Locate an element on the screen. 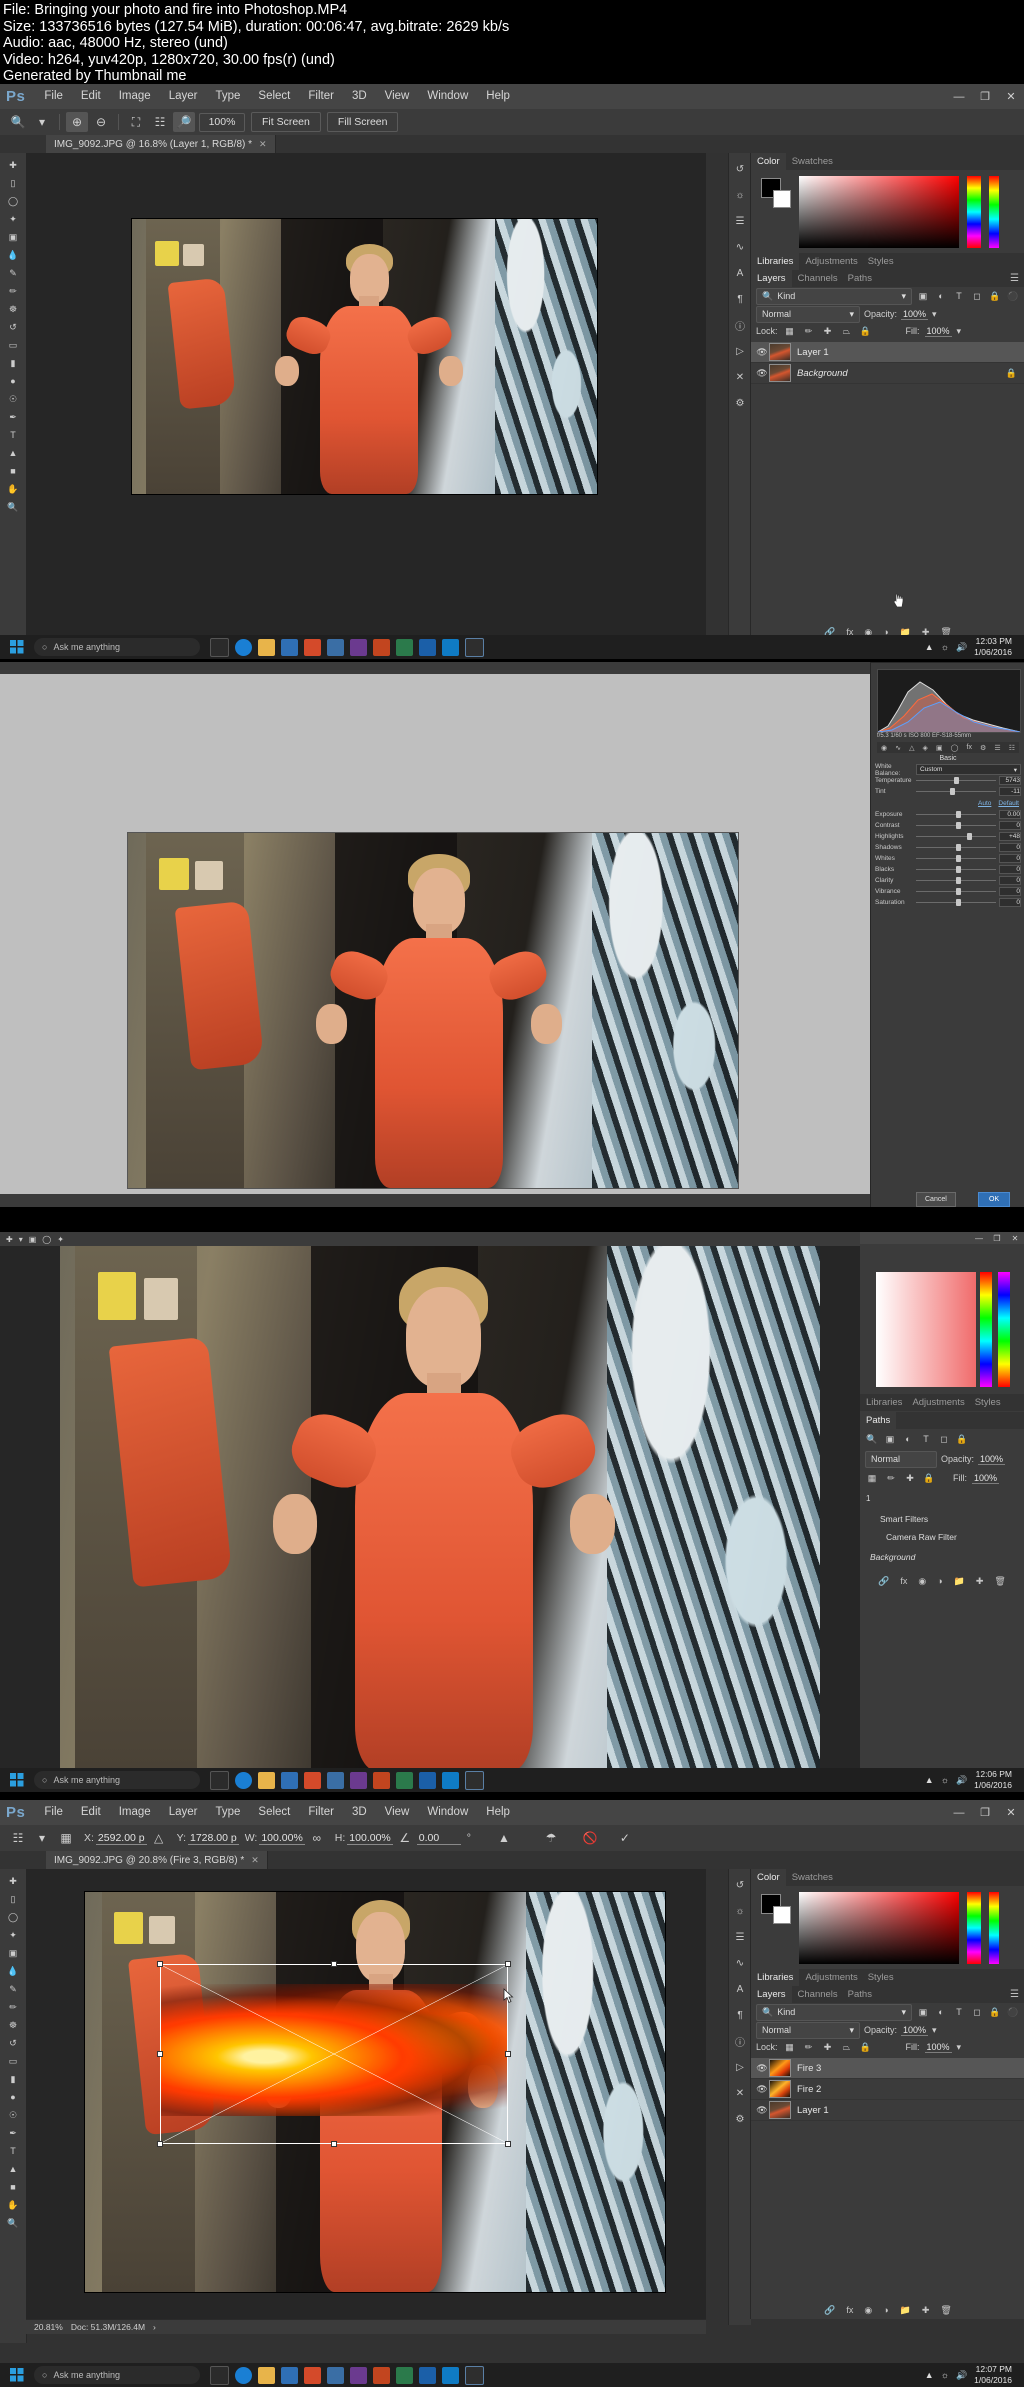 The height and width of the screenshot is (2387, 1024). tab-lib: Libraries is located at coordinates (775, 1977).